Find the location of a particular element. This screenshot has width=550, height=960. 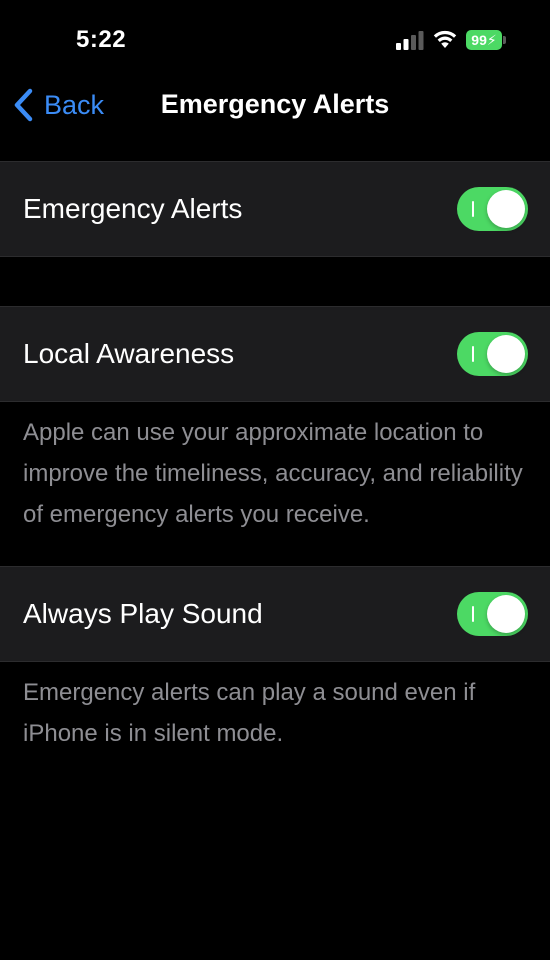

always-play-sound-row: Always Play Sound is located at coordinates (275, 614).